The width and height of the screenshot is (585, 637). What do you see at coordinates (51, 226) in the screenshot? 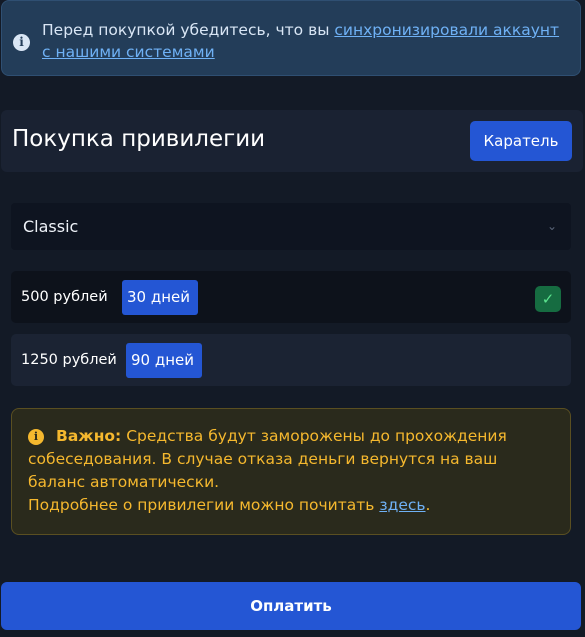
I see `privilege-select-value: Classic` at bounding box center [51, 226].